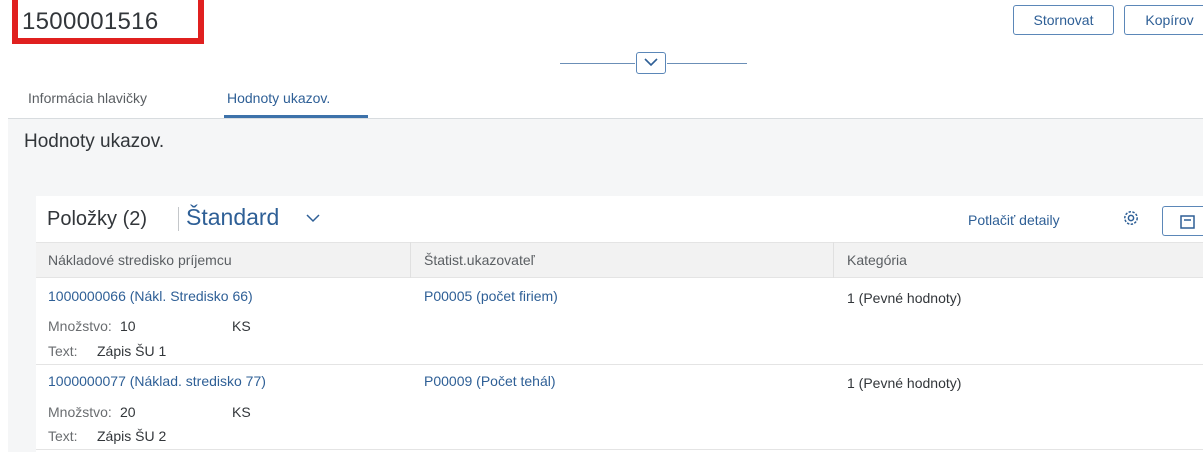 This screenshot has height=452, width=1203. Describe the element at coordinates (94, 141) in the screenshot. I see `section-title: Hodnoty ukazov.` at that location.